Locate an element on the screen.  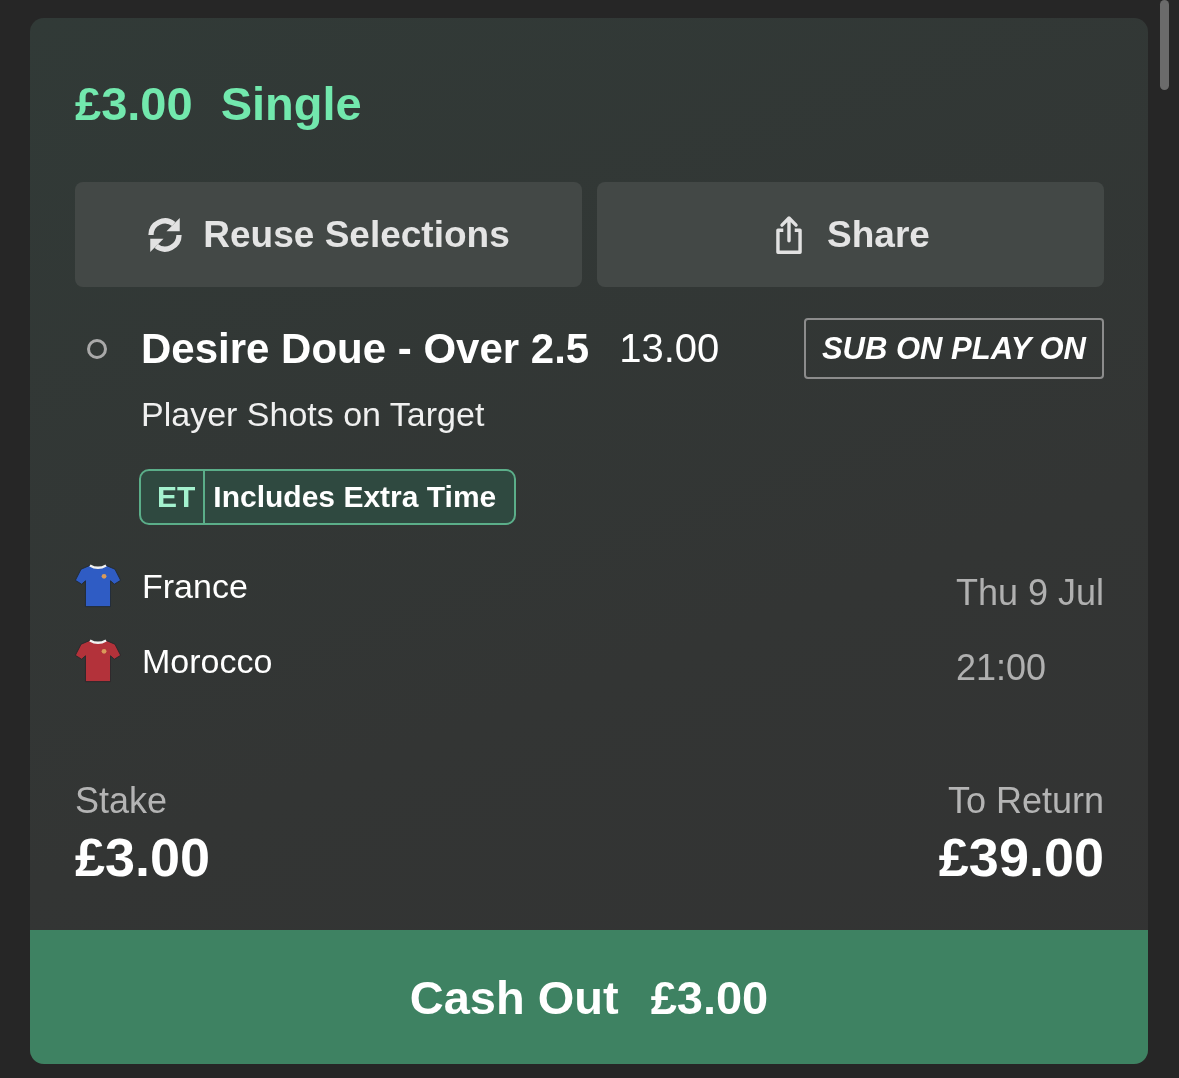
to-return-label: To Return is located at coordinates (1025, 801).